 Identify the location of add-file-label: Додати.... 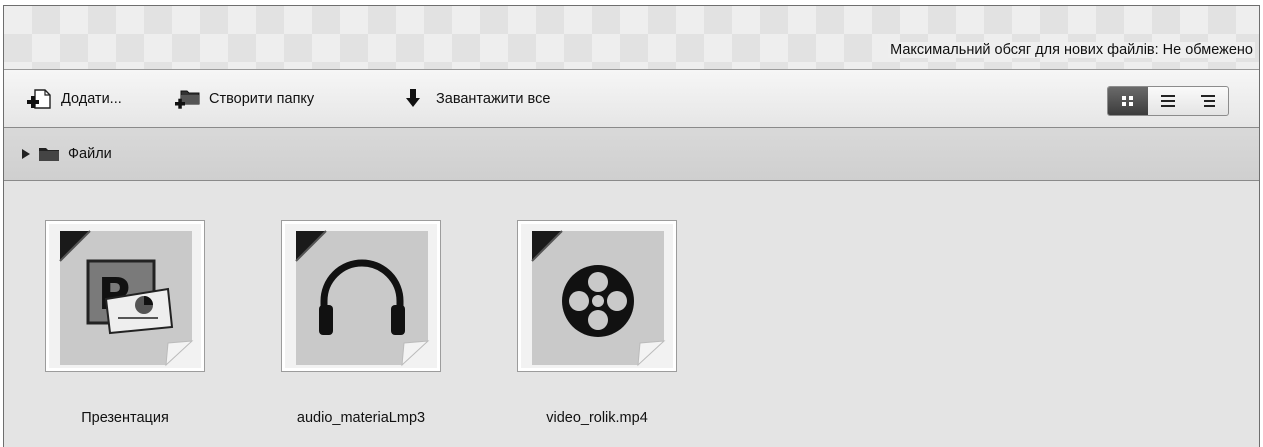
(91, 99).